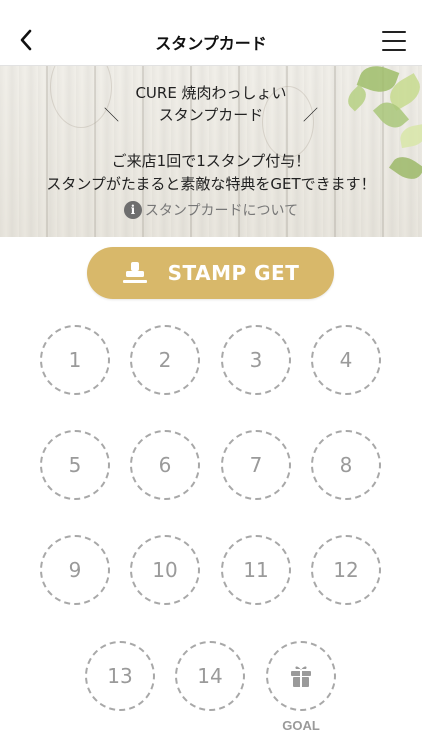 The image size is (422, 750). What do you see at coordinates (394, 41) in the screenshot?
I see `menu-button` at bounding box center [394, 41].